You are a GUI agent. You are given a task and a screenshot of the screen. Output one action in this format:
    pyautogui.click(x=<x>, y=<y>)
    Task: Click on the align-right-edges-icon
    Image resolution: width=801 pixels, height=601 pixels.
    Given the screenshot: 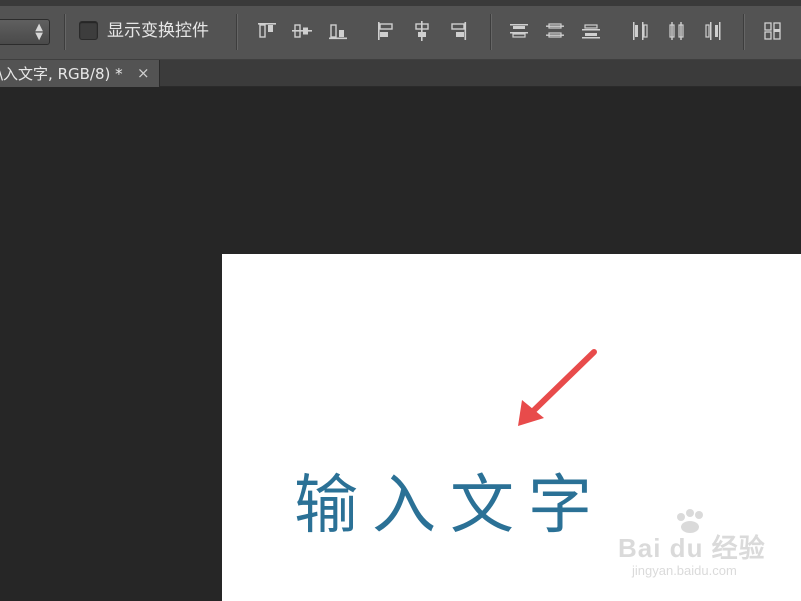 What is the action you would take?
    pyautogui.click(x=459, y=31)
    